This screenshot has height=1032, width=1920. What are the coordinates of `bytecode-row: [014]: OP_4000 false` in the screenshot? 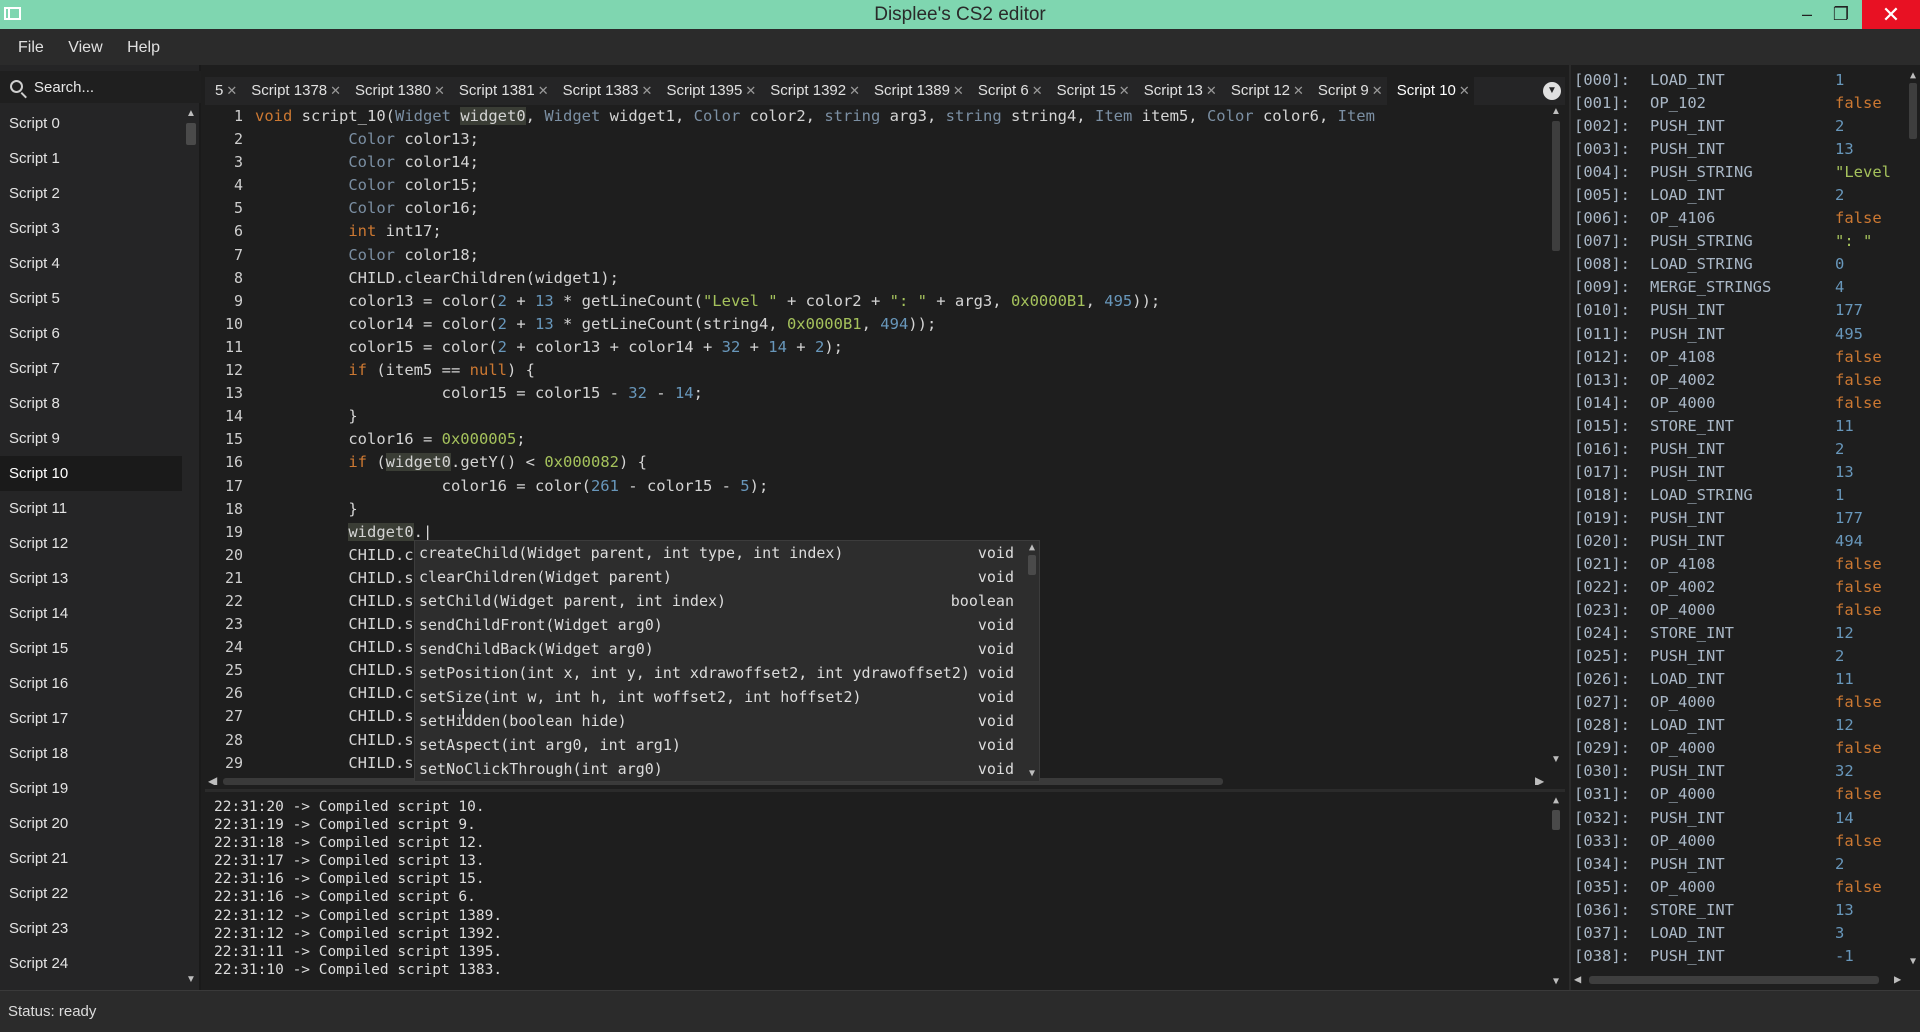 It's located at (1739, 403).